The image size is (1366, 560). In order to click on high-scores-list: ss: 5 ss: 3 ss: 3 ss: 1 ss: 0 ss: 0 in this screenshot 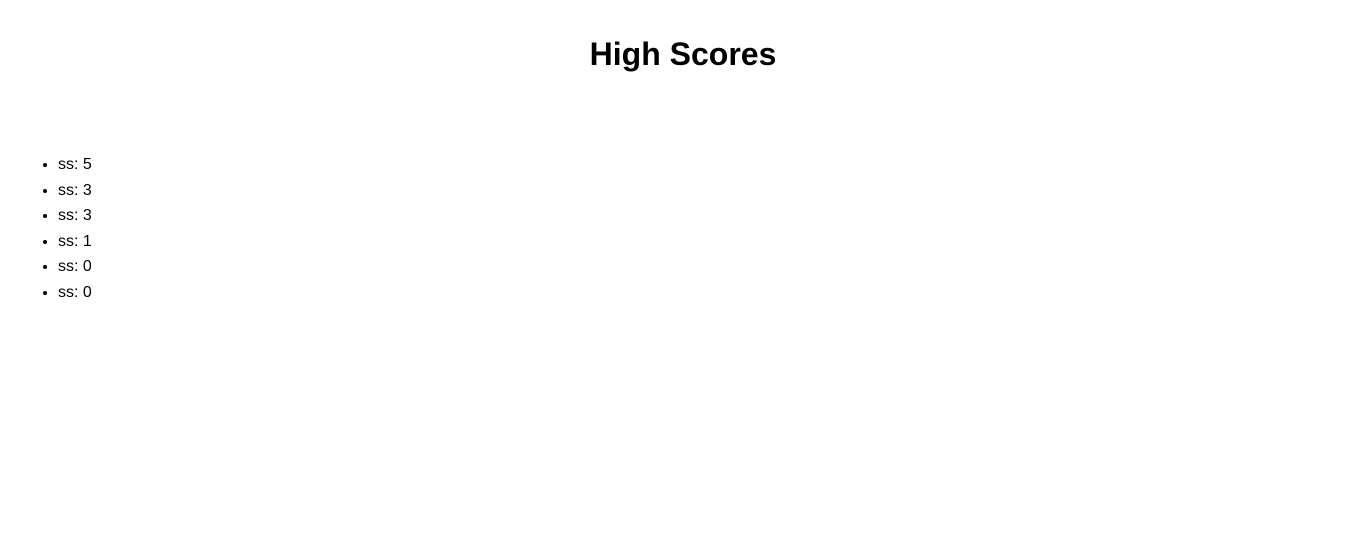, I will do `click(66, 229)`.